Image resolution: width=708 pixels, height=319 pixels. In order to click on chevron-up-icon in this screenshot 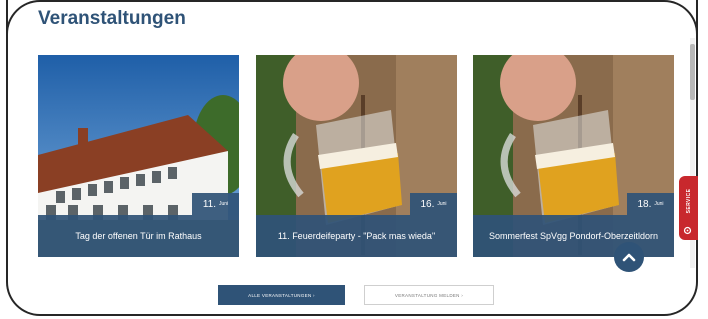, I will do `click(629, 257)`.